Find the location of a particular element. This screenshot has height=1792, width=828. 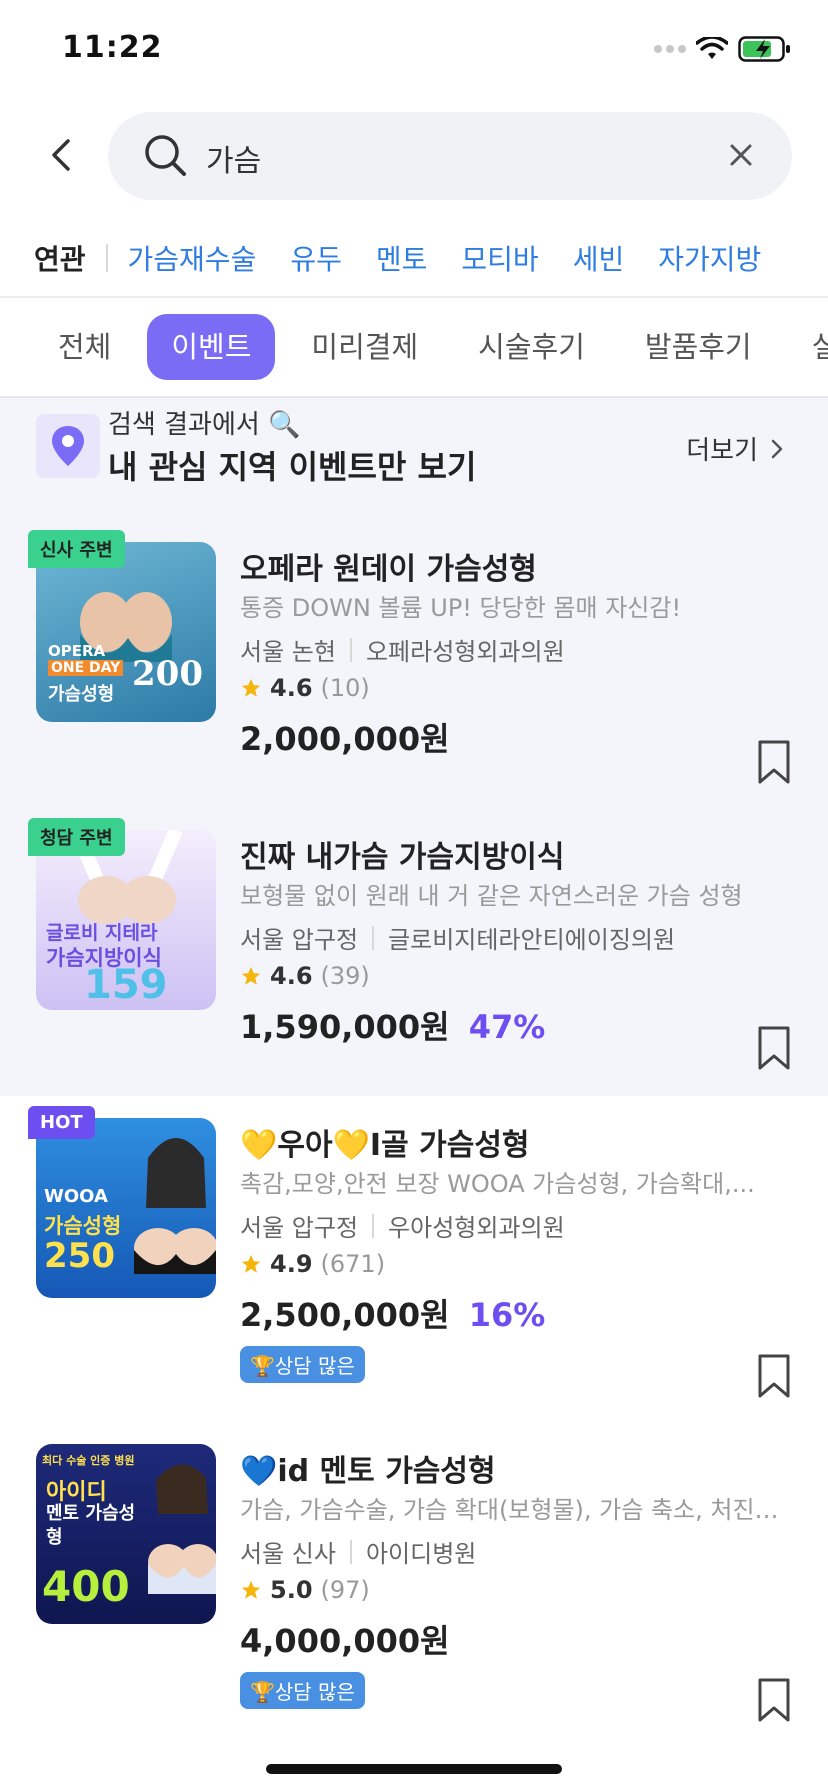

event-price: 4,000,000원 is located at coordinates (345, 1639).